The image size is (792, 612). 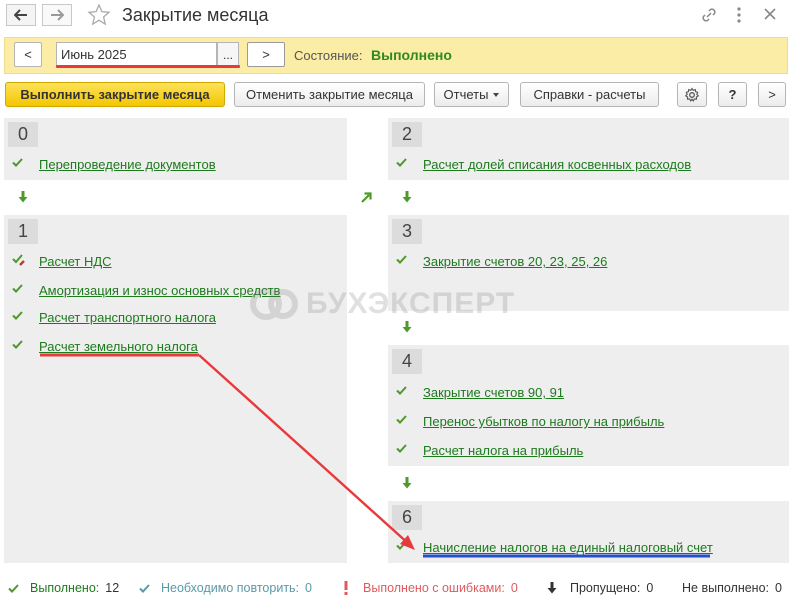 What do you see at coordinates (650, 588) in the screenshot?
I see `footer-skipped-count: 0` at bounding box center [650, 588].